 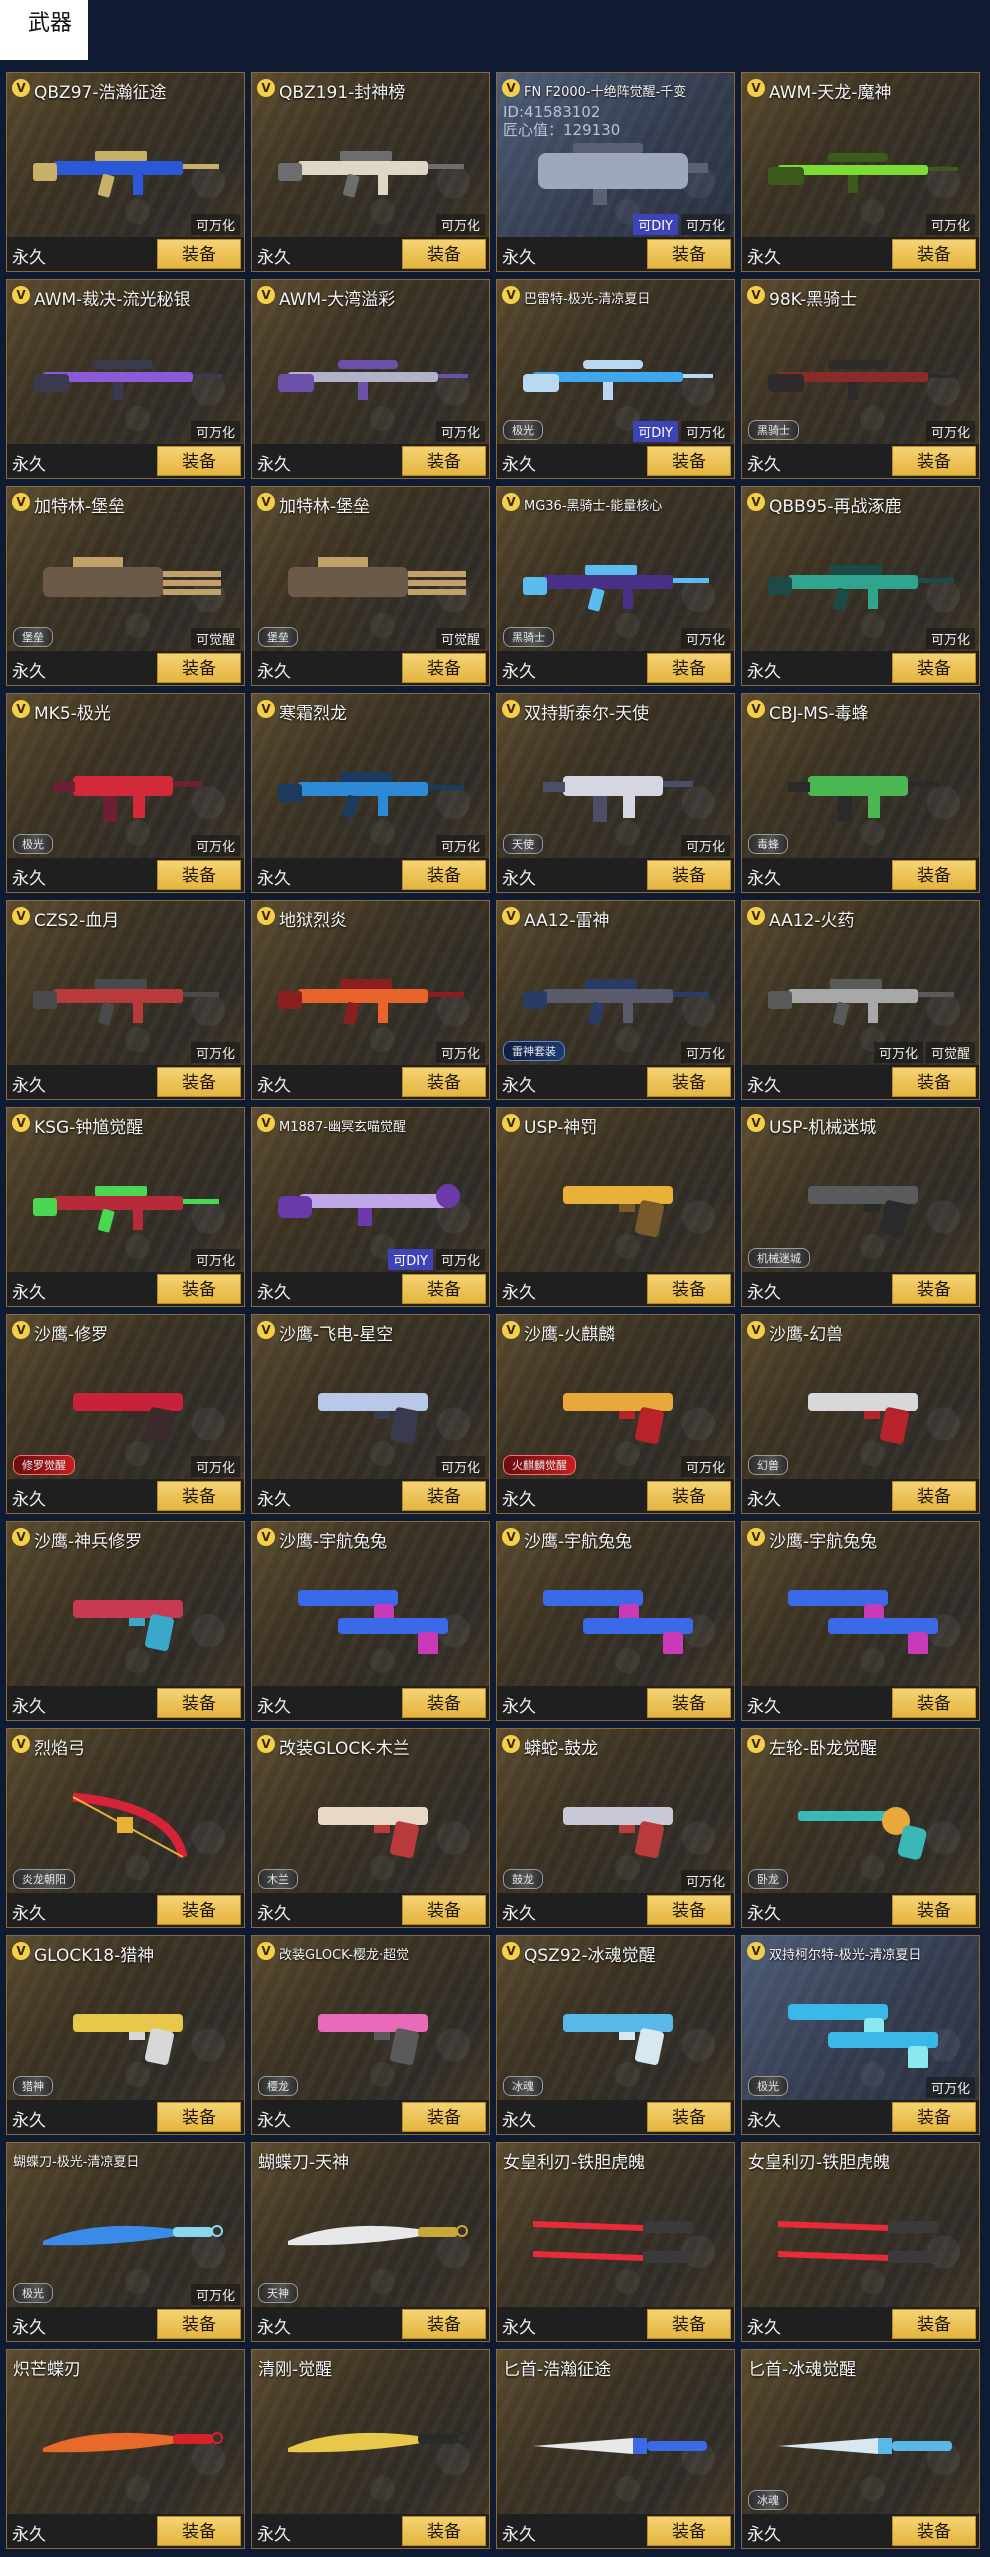 I want to click on weapon-card: V 左轮-卧龙觉醒 卧龙 永久 装备, so click(x=860, y=1828).